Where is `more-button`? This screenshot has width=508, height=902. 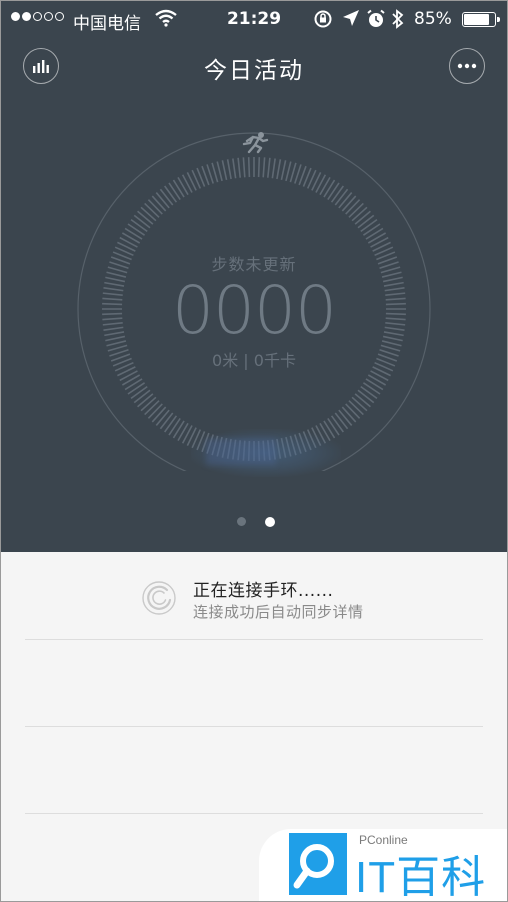 more-button is located at coordinates (467, 66).